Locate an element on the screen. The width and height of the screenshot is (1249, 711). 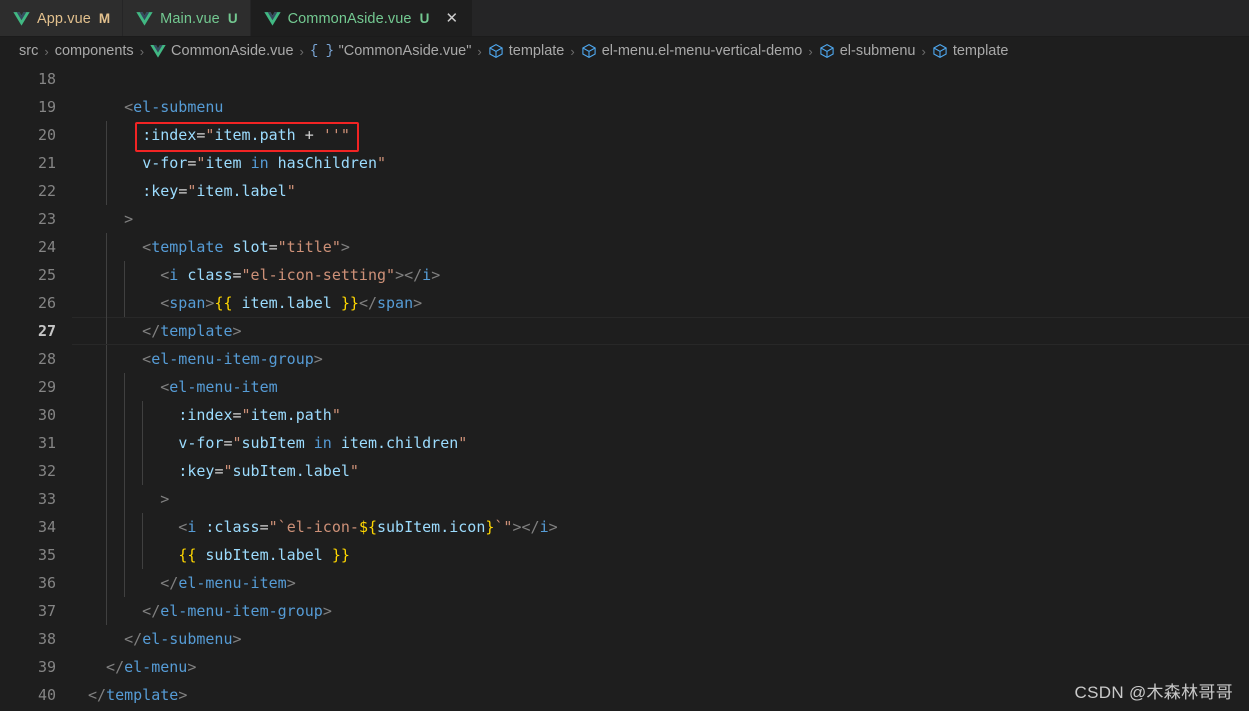
editor-tab-bar: App.vue M Main.vue U CommonAside.vue U ✕ is located at coordinates (624, 18).